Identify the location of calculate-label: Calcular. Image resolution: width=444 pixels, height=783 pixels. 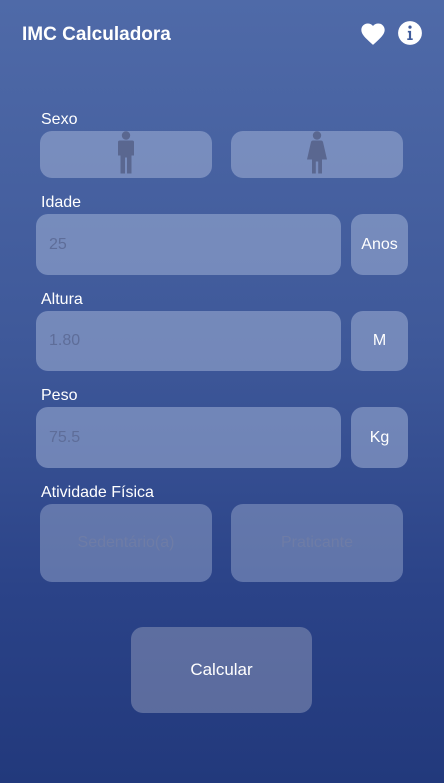
(221, 669).